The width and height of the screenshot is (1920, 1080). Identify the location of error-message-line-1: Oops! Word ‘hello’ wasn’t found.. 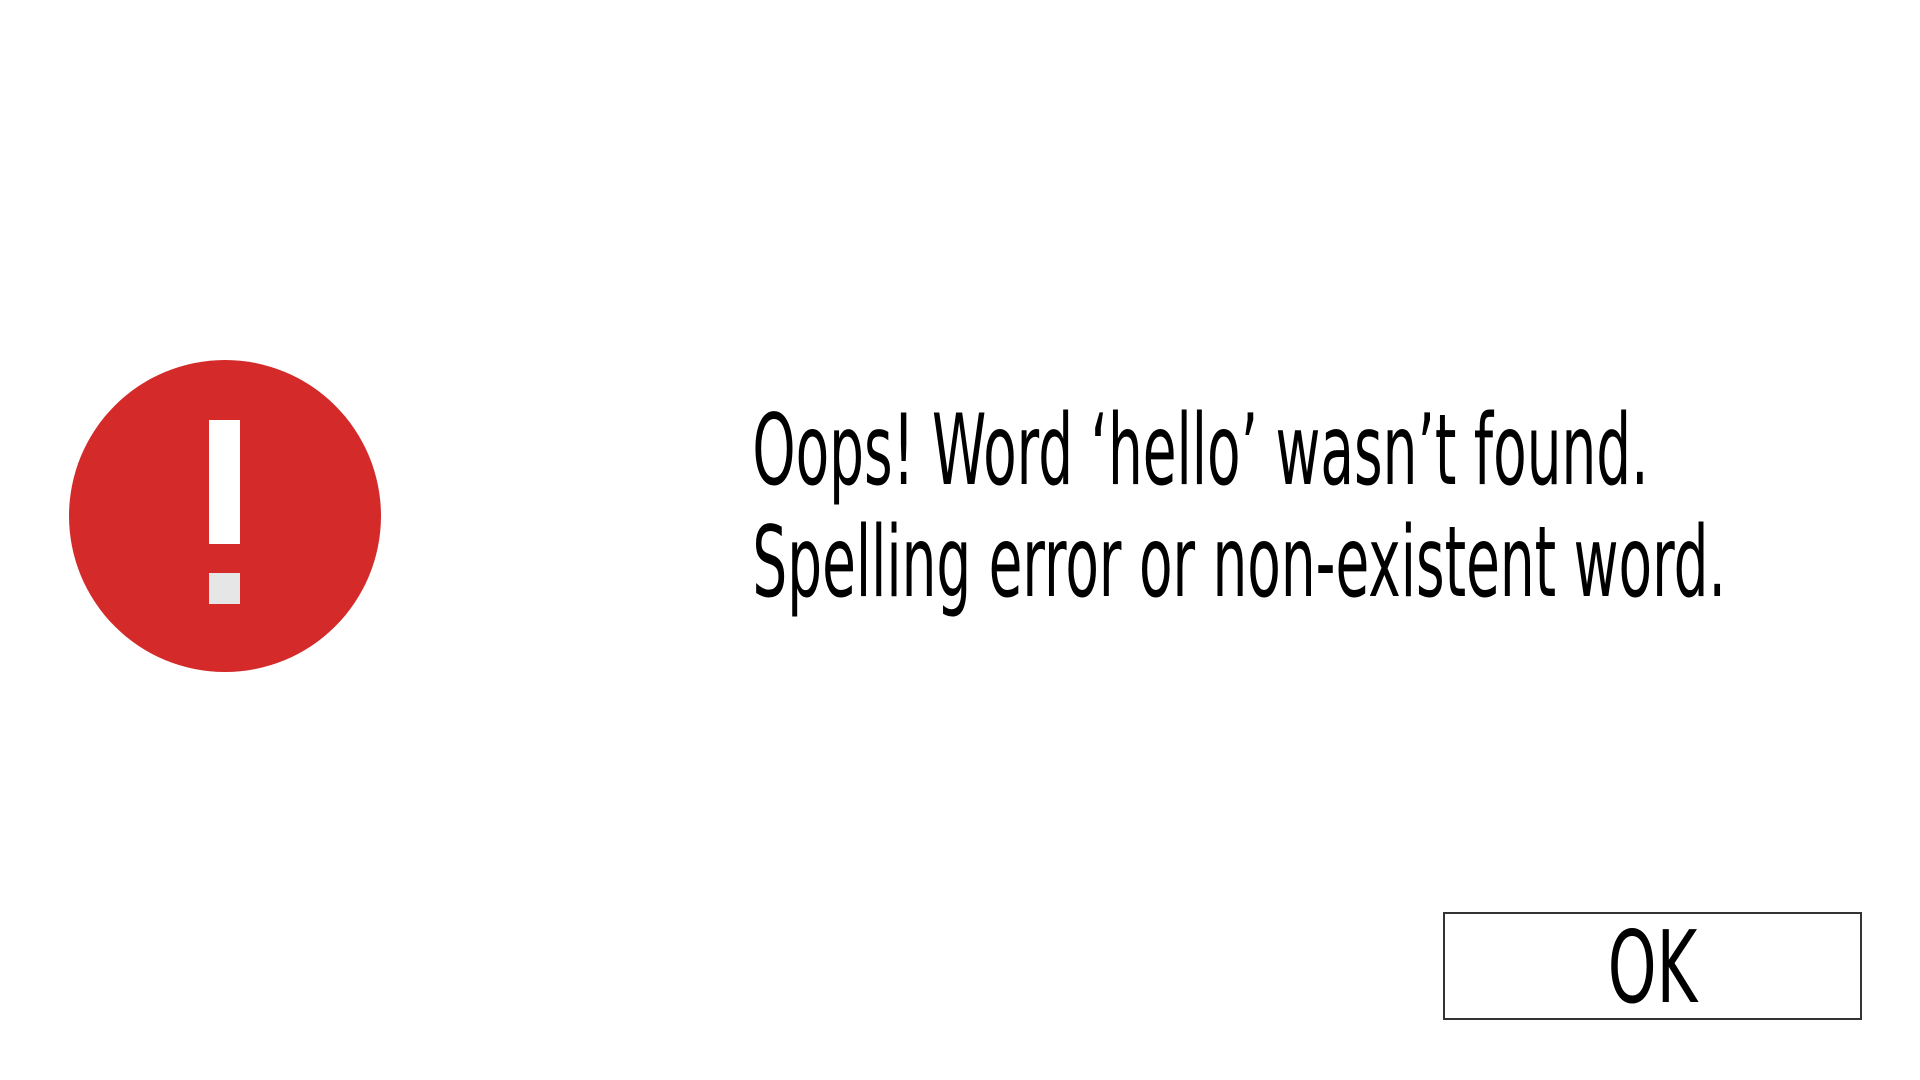
(1200, 451).